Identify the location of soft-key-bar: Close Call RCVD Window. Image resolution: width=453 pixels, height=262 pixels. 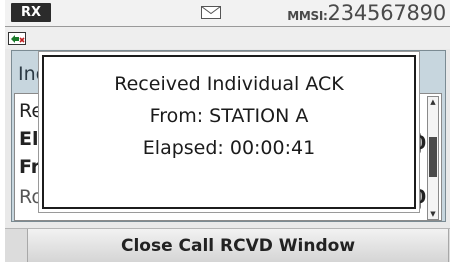
(227, 245).